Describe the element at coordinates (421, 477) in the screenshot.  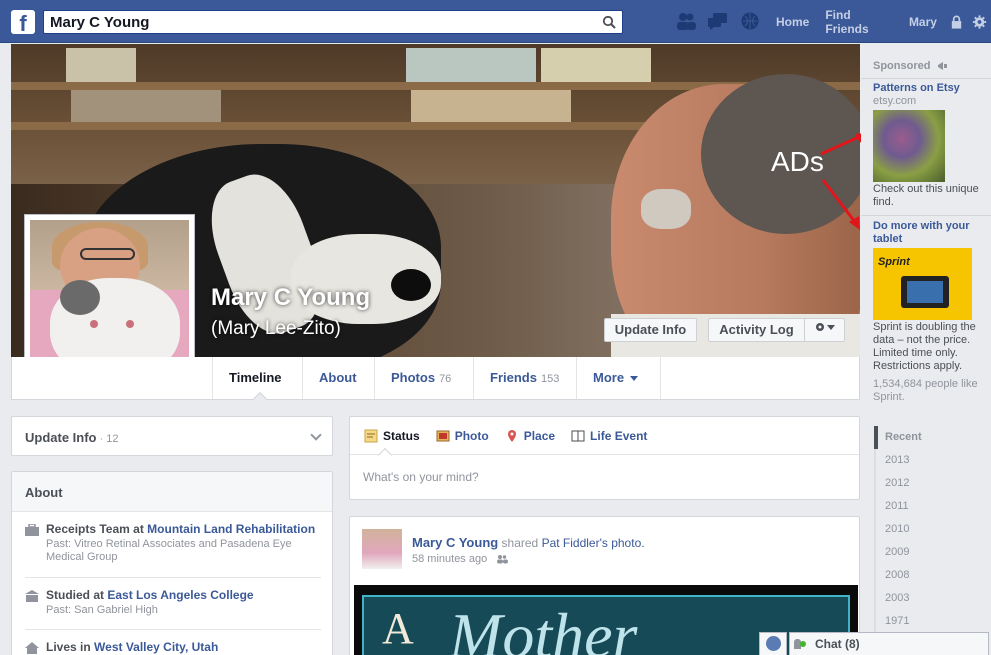
I see `status-input: What's on your mind?` at that location.